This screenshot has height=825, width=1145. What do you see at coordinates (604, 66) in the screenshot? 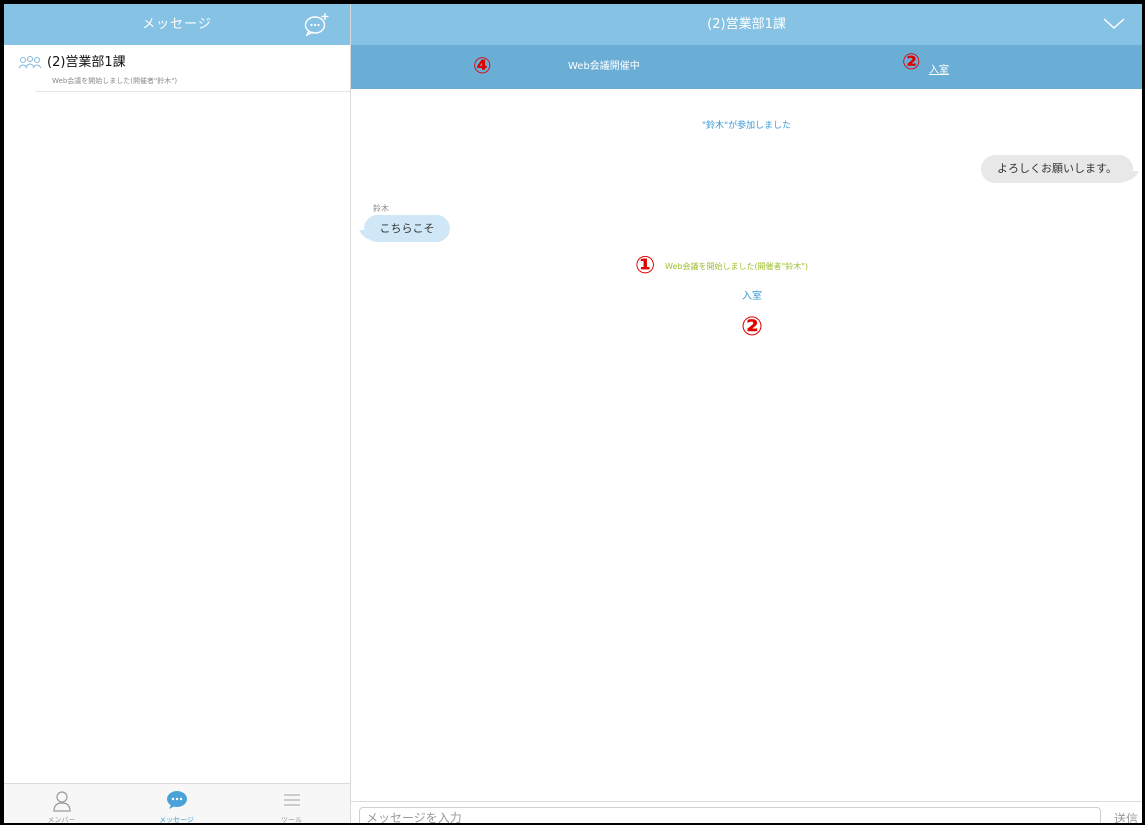
I see `conference-status: Web会議開催中` at bounding box center [604, 66].